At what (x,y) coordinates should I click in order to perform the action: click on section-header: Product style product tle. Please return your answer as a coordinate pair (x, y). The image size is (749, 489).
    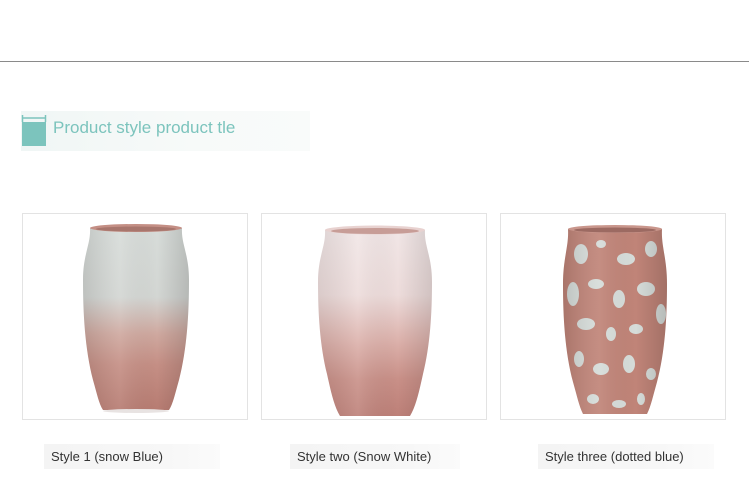
    Looking at the image, I should click on (165, 131).